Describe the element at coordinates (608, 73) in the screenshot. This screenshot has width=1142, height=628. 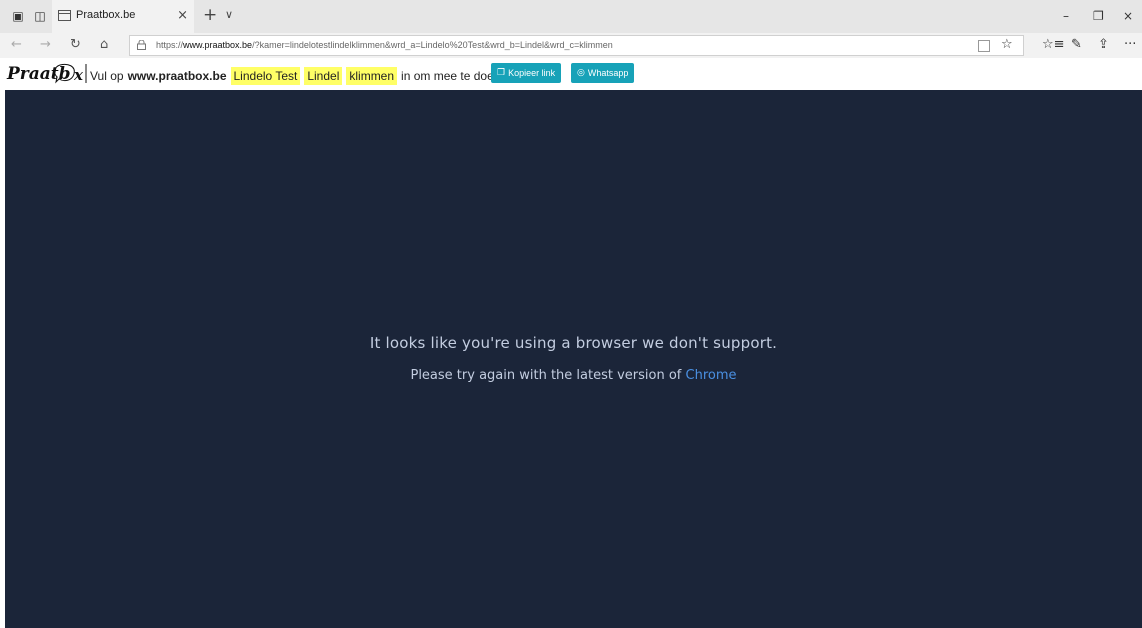
I see `whatsapp-label: Whatsapp` at that location.